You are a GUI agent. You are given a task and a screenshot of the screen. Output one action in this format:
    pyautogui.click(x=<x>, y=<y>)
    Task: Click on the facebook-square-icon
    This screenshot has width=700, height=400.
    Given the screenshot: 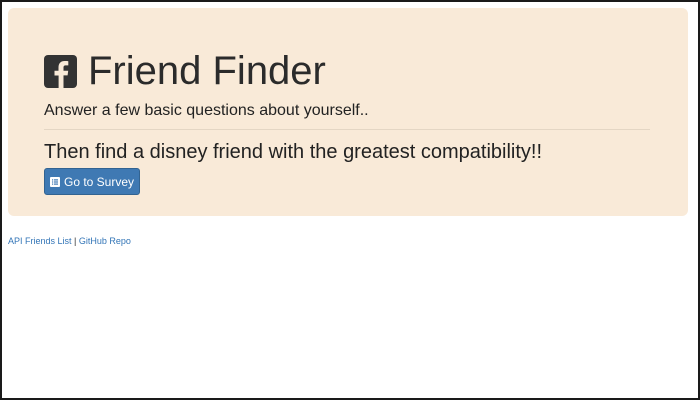 What is the action you would take?
    pyautogui.click(x=60, y=71)
    